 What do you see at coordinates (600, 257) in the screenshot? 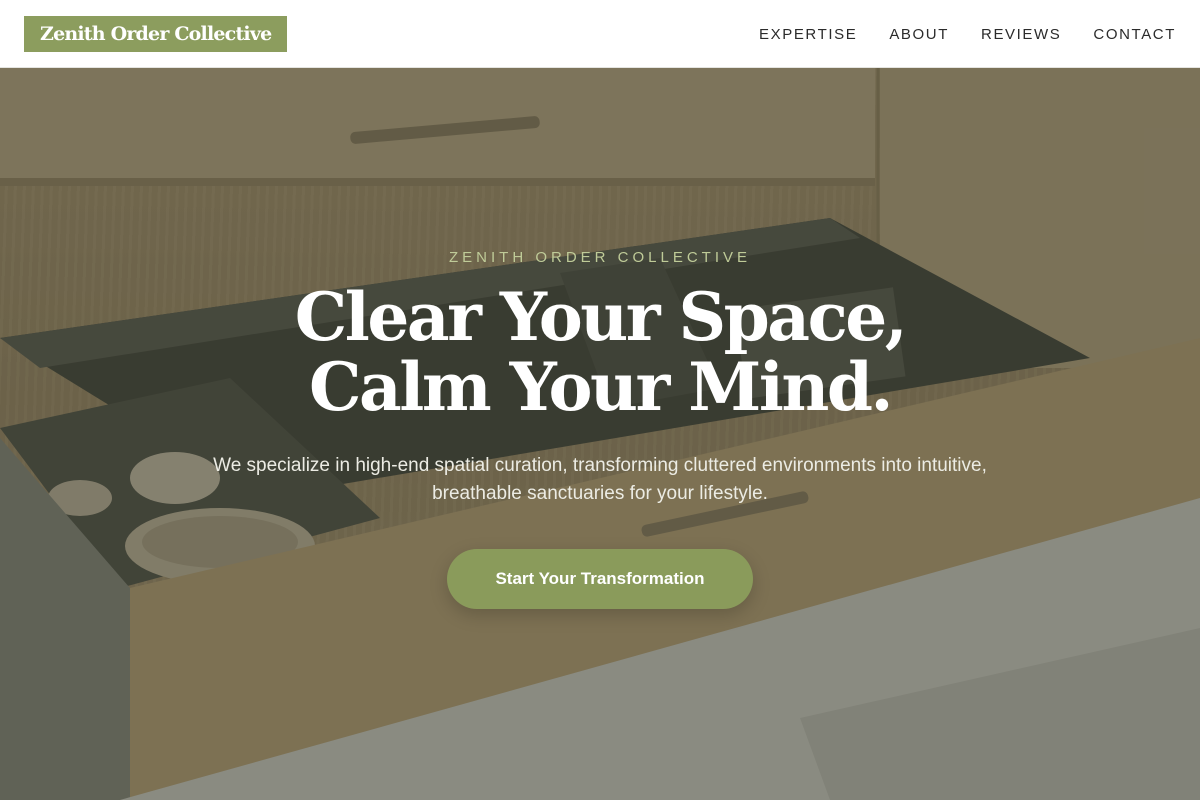
I see `hero-eyebrow: ZENITH ORDER COLLECTIVE` at bounding box center [600, 257].